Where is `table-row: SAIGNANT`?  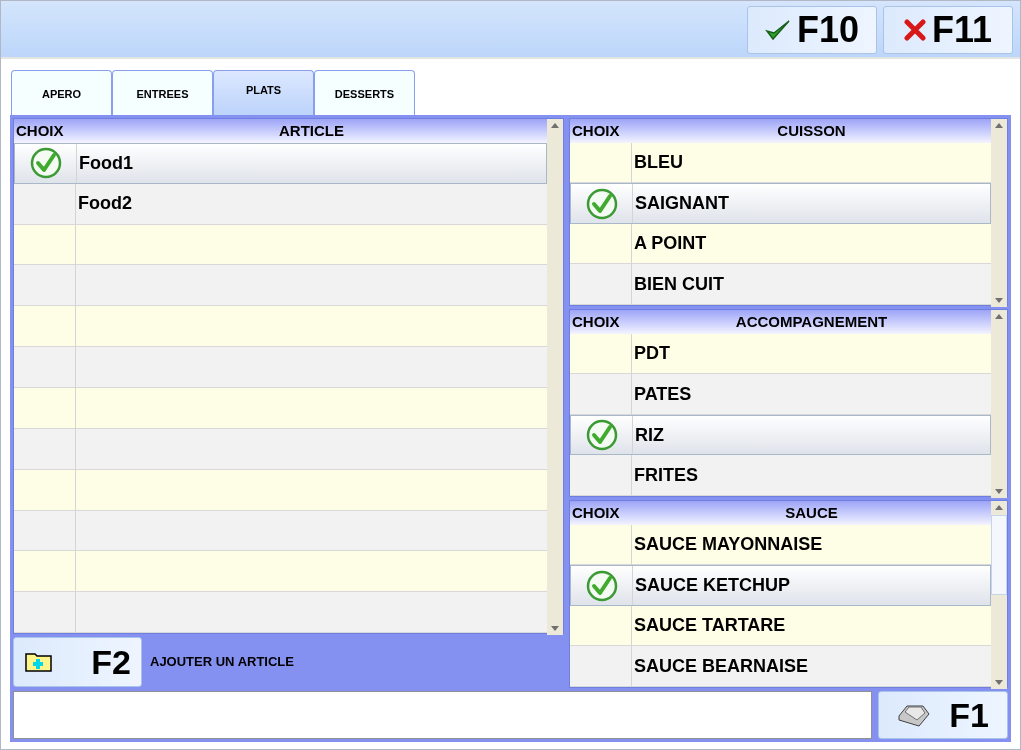 table-row: SAIGNANT is located at coordinates (780, 203).